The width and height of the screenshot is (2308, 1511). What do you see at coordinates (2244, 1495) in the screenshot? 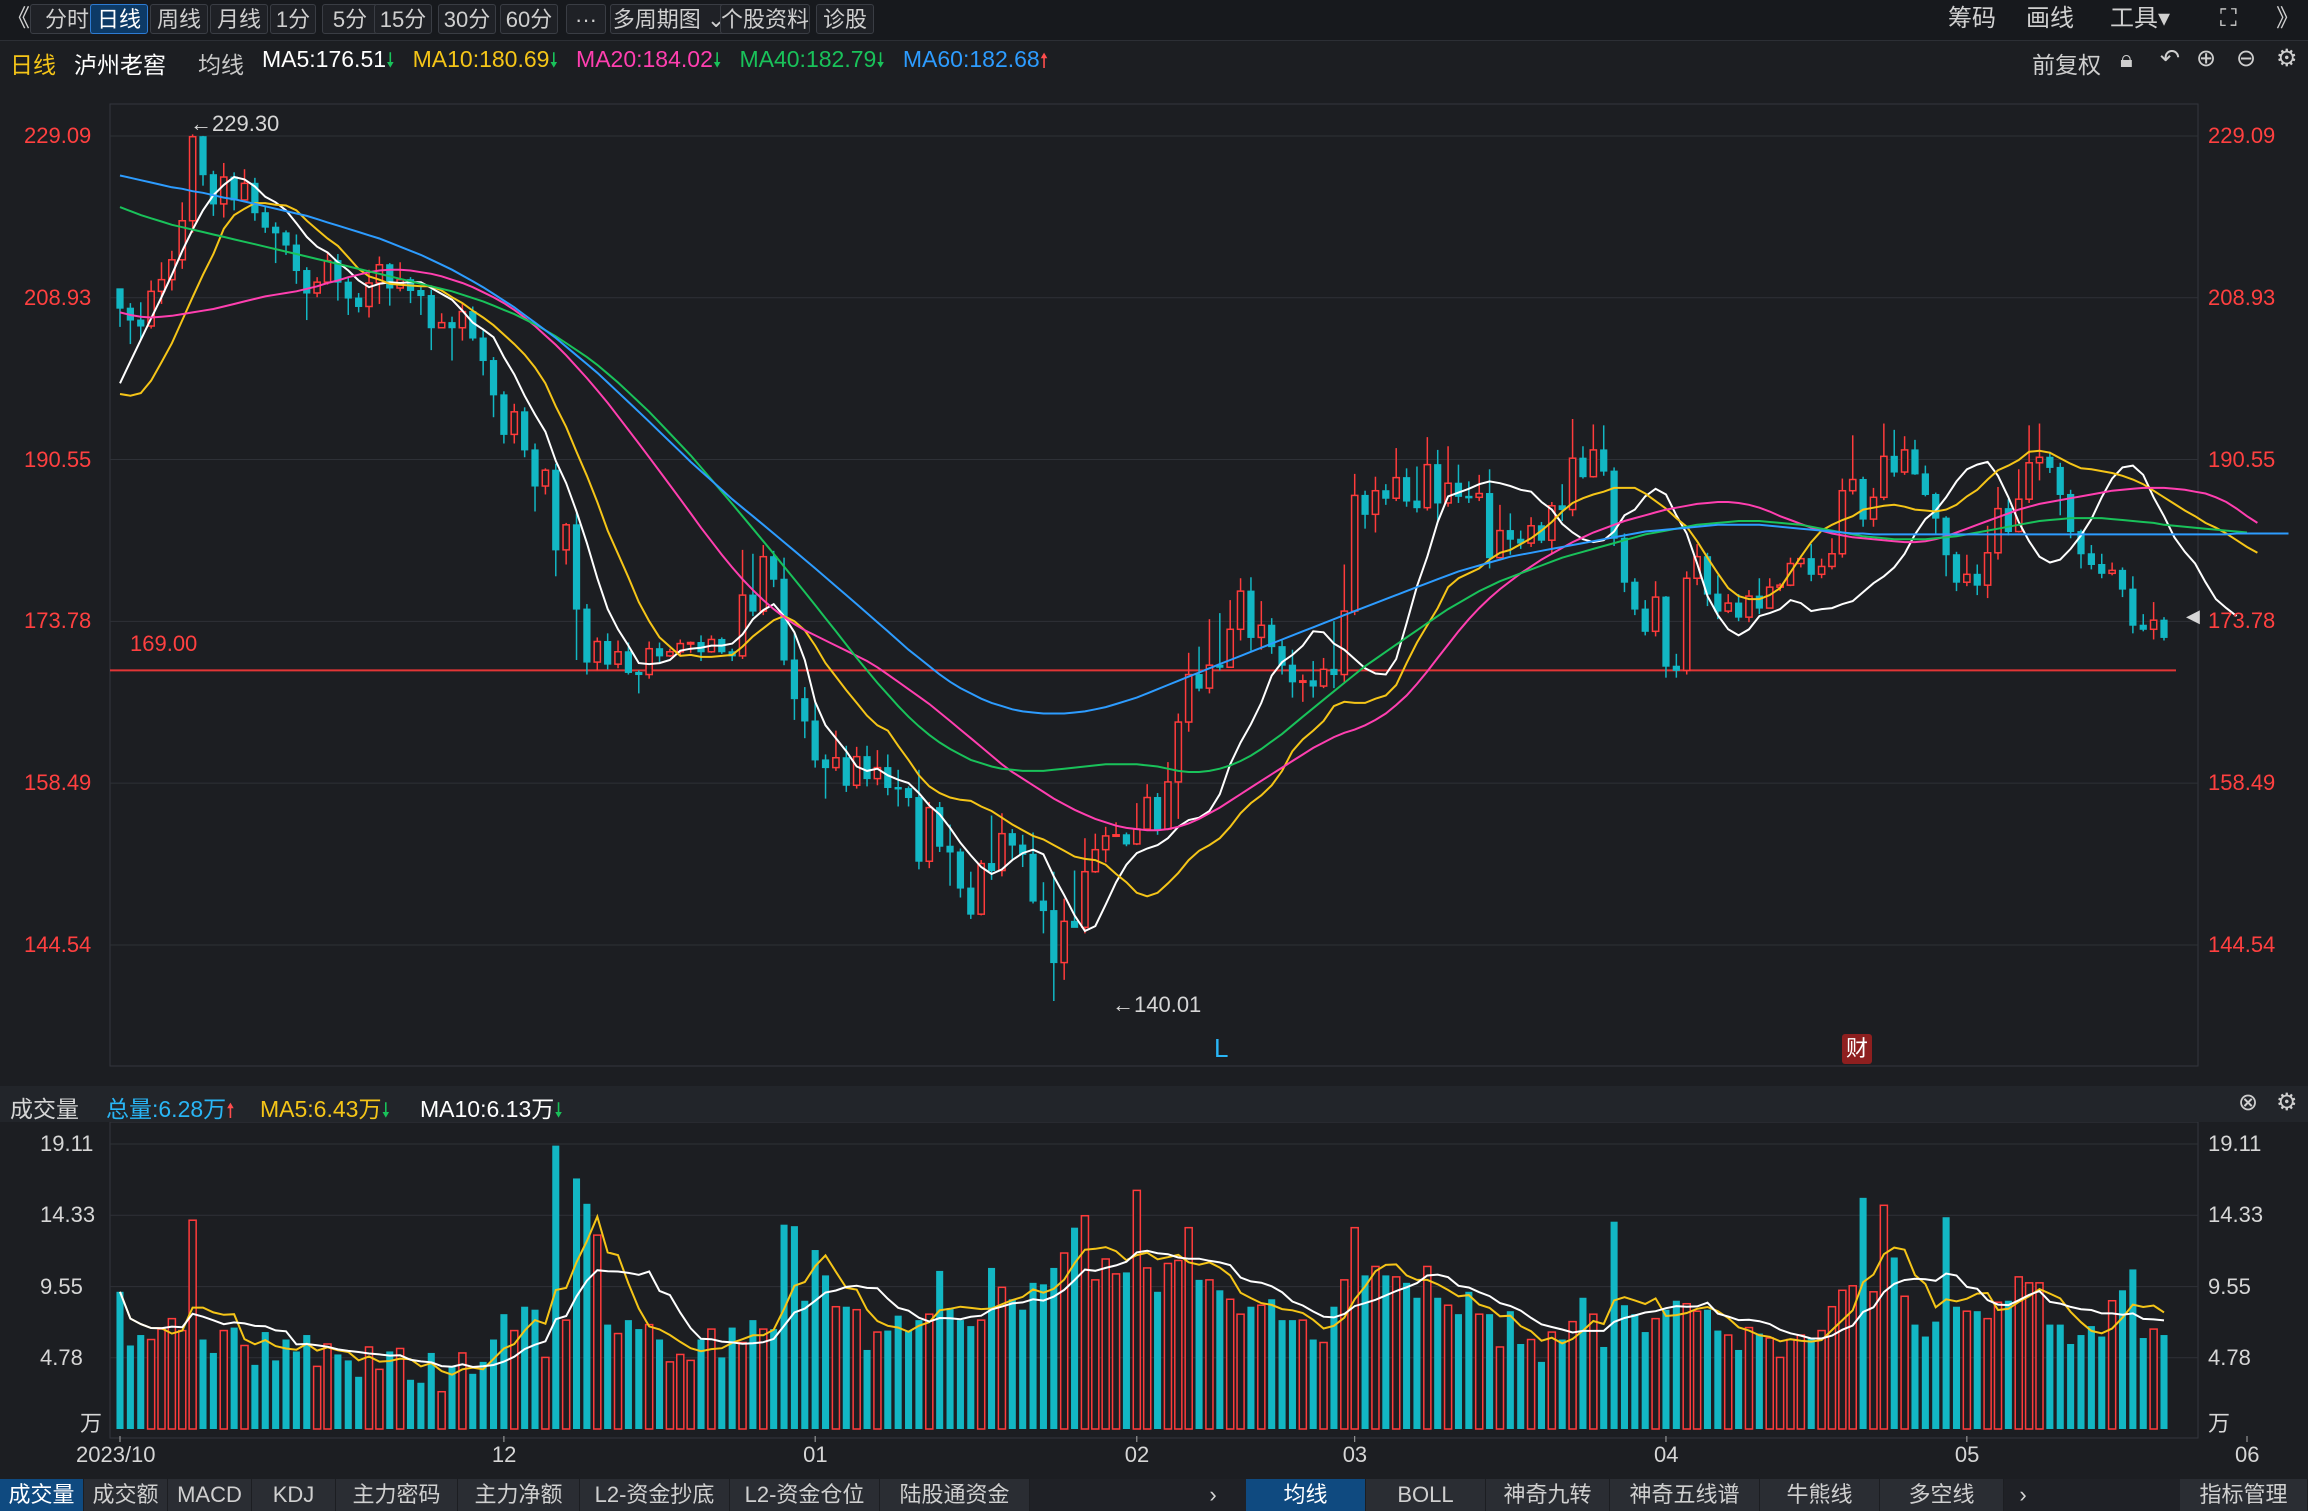
I see `indicator-manage-button: 指标管理` at bounding box center [2244, 1495].